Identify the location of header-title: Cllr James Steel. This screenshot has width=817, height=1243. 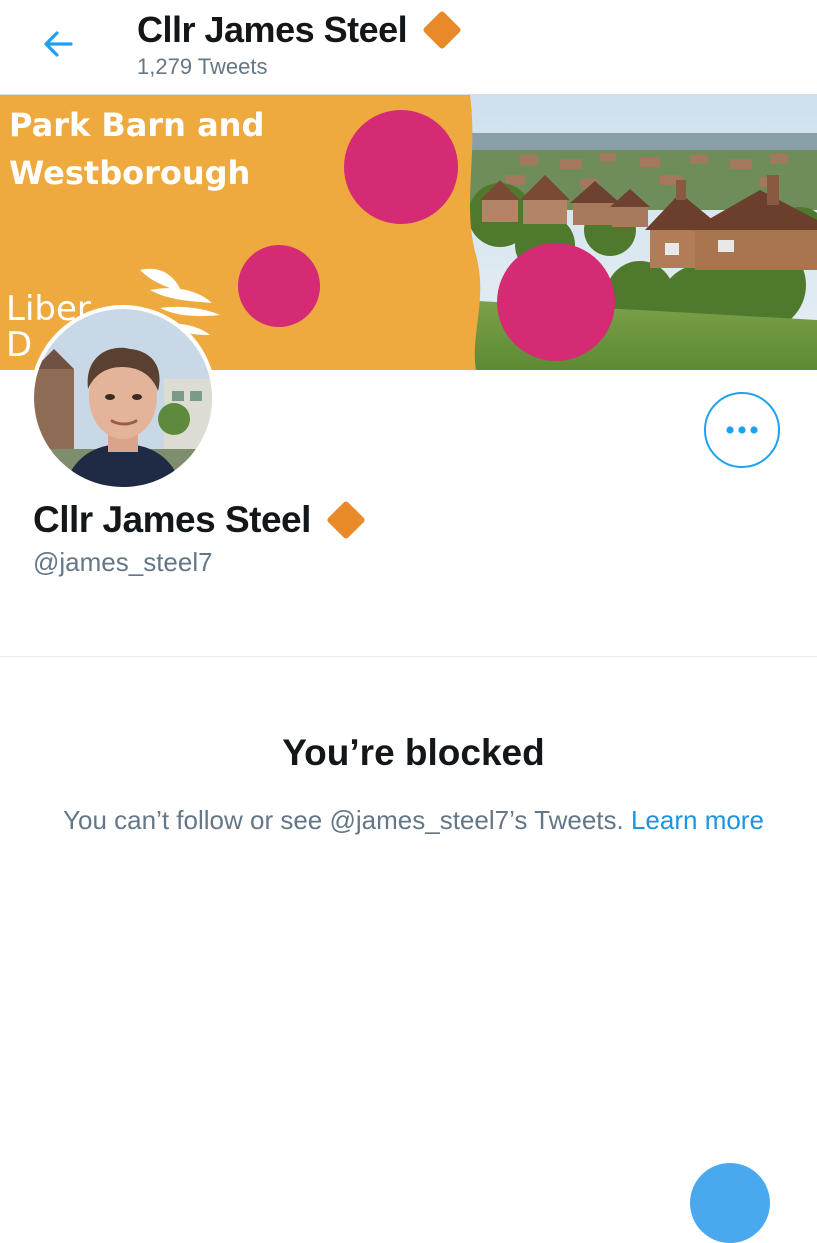
(301, 30).